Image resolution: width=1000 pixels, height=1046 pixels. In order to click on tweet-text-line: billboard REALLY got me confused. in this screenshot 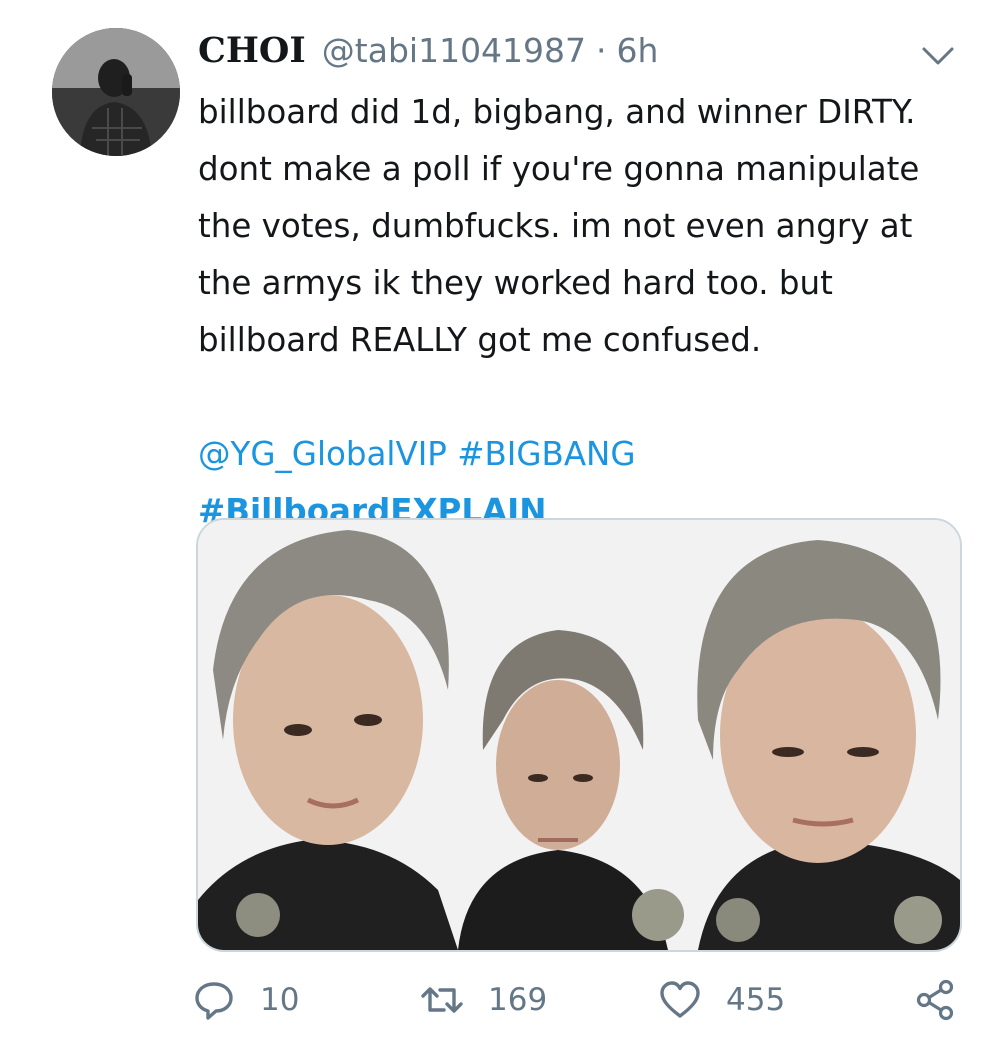, I will do `click(480, 340)`.